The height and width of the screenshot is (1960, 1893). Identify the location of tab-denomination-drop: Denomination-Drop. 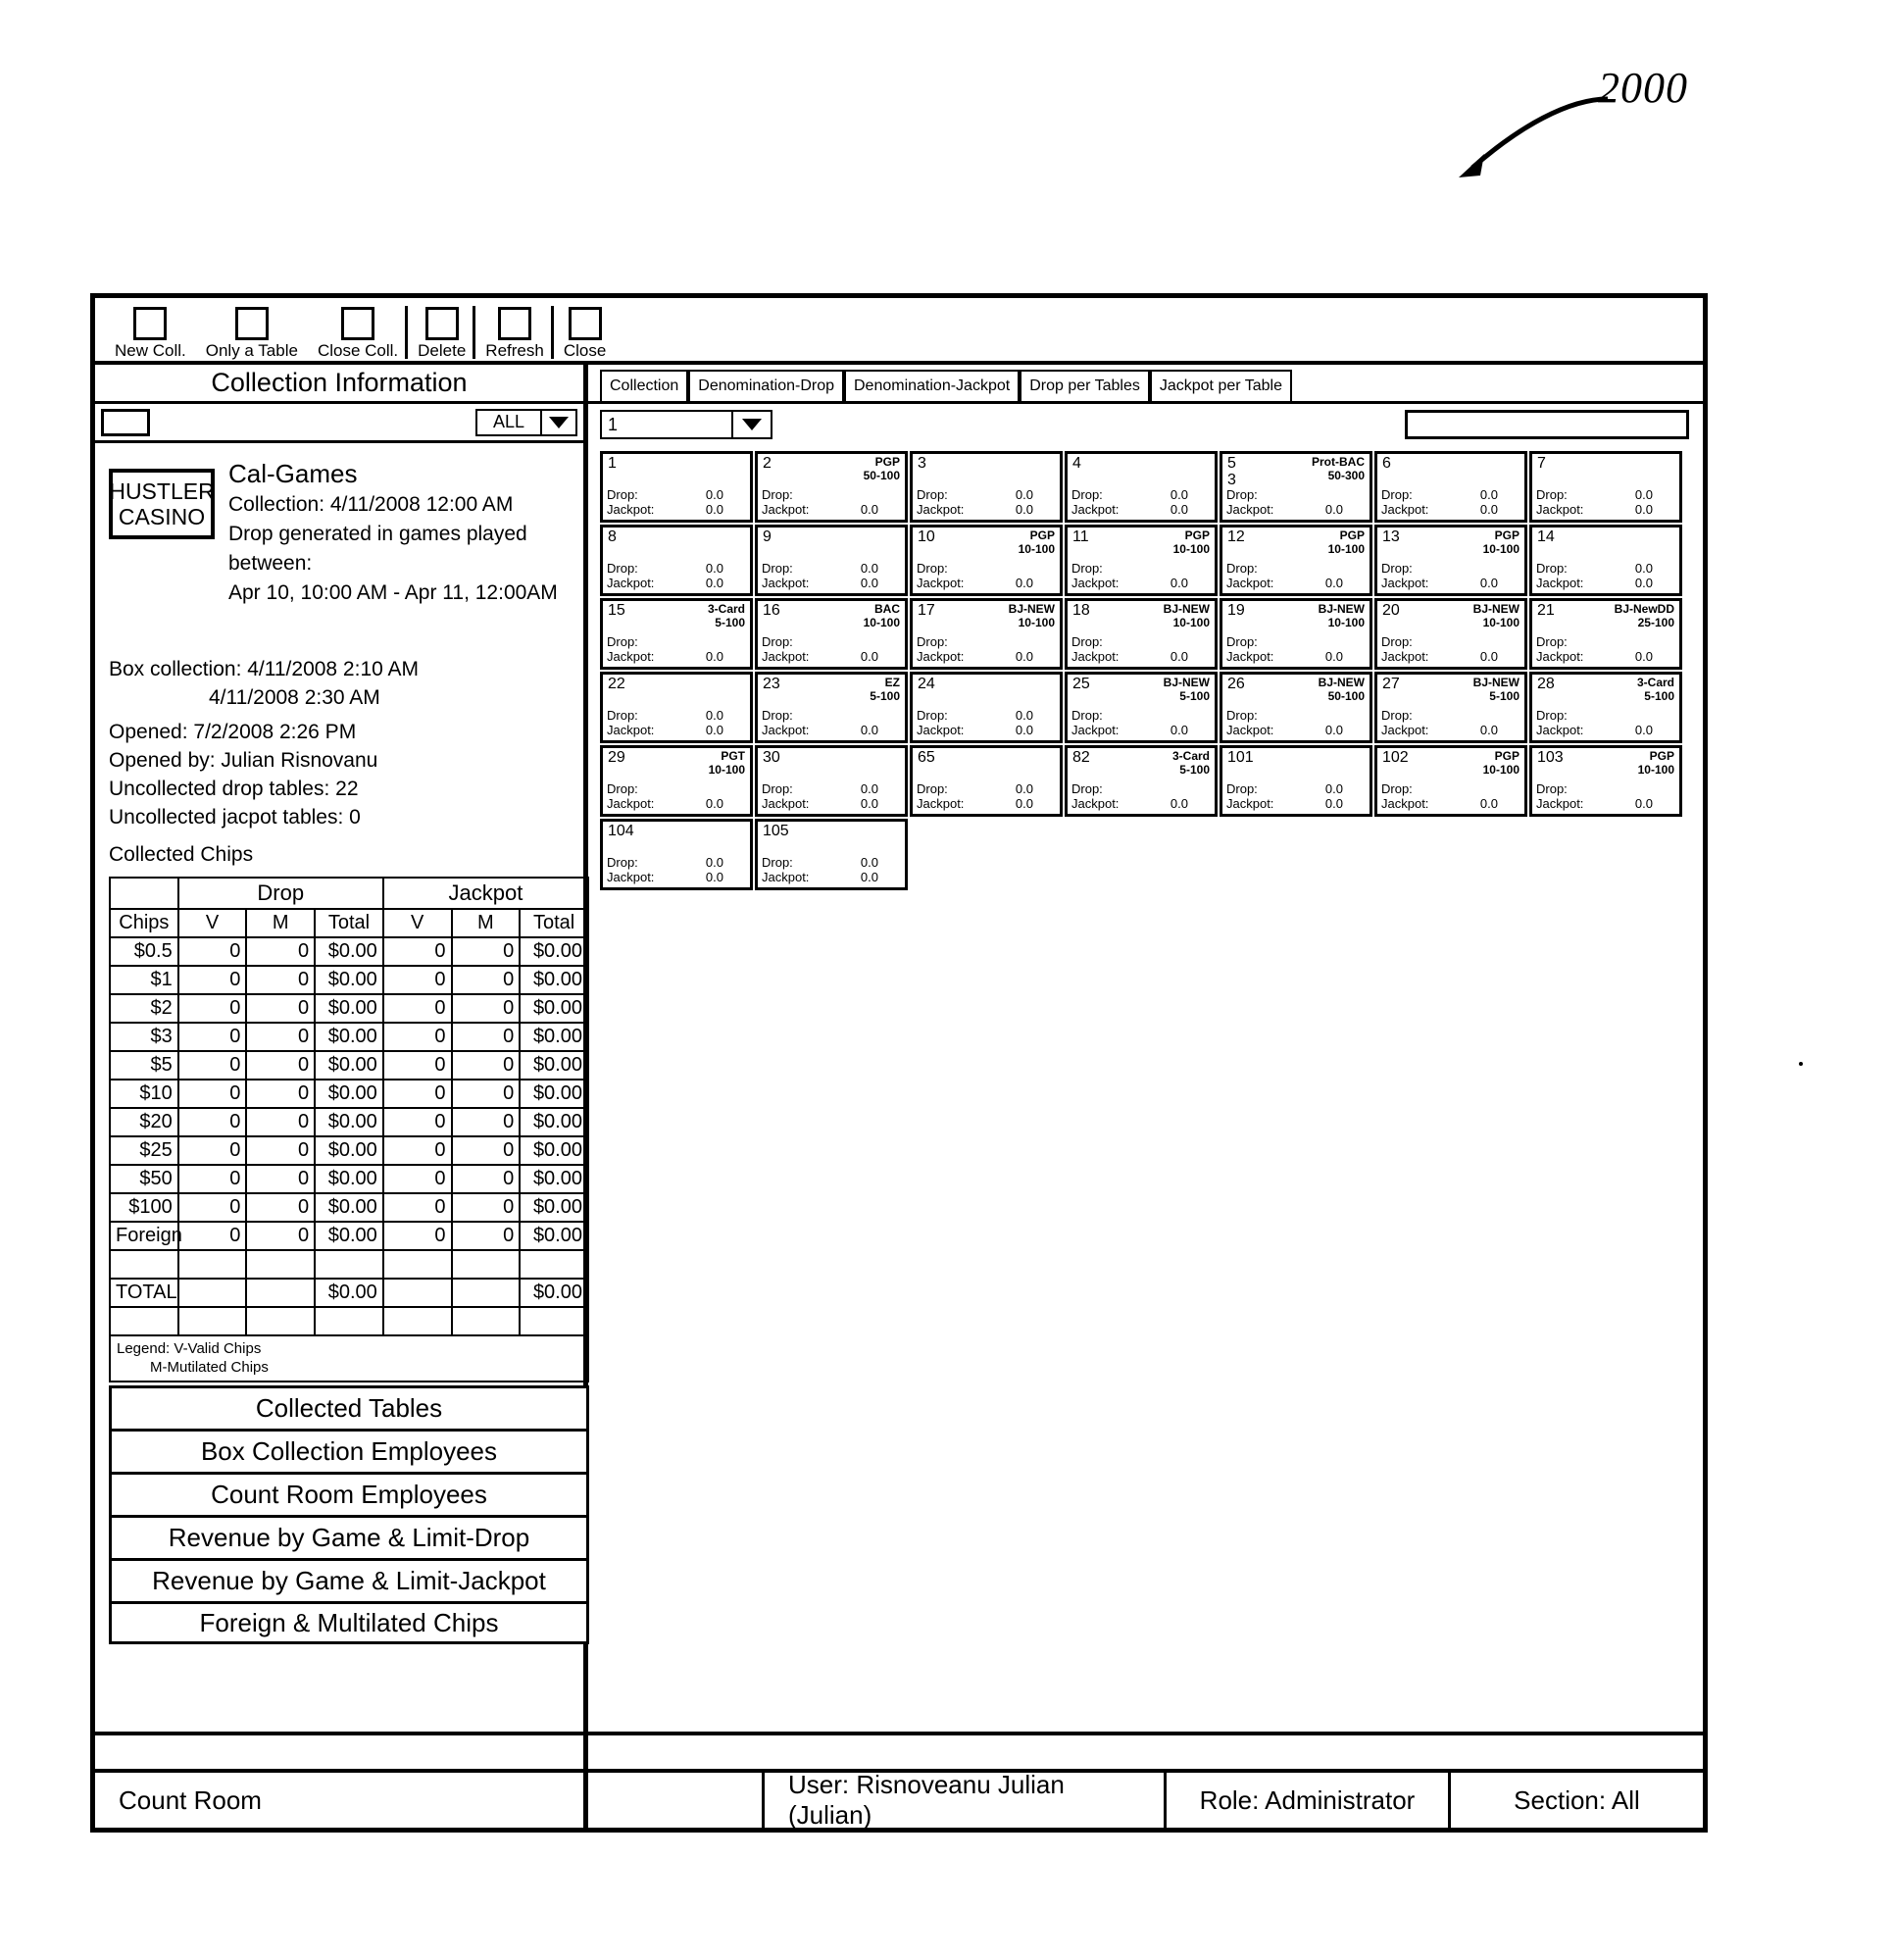
(766, 386).